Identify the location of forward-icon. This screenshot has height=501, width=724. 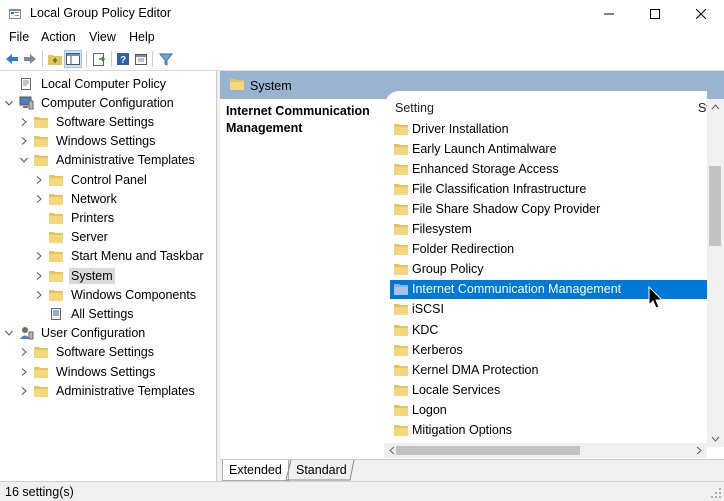
(30, 59).